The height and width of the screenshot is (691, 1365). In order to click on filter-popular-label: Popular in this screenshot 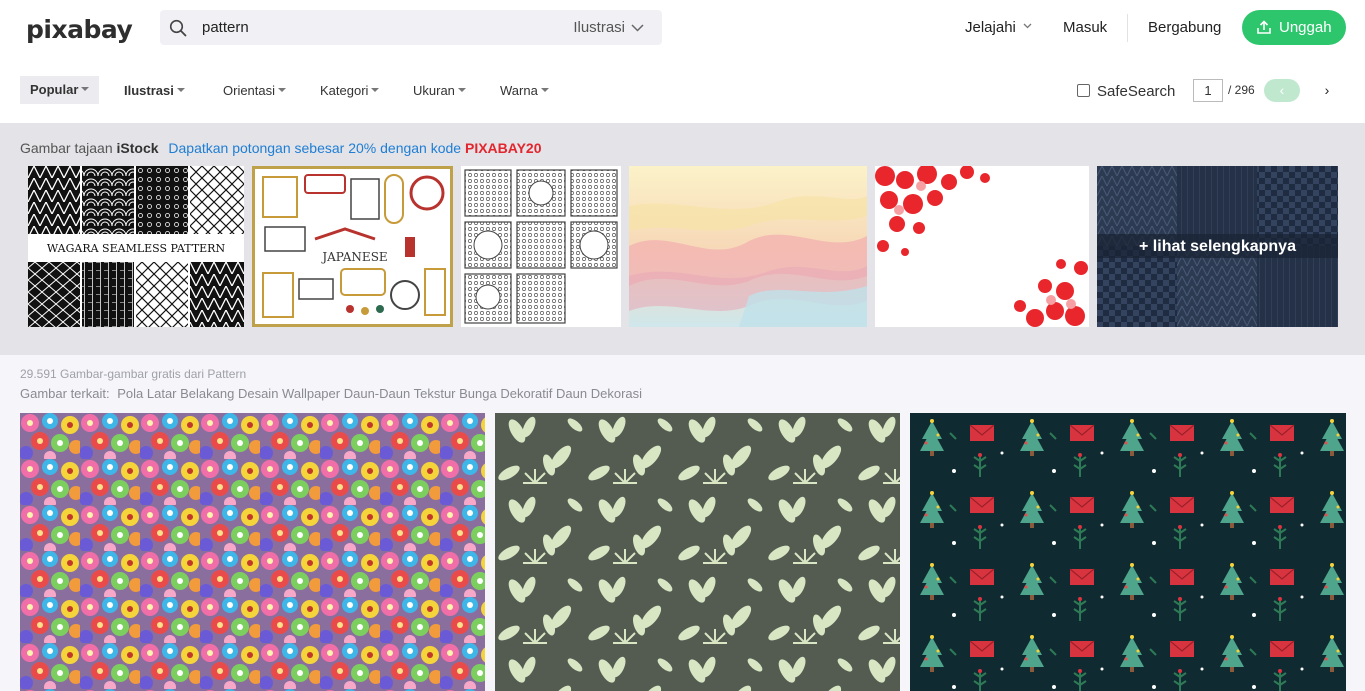, I will do `click(54, 89)`.